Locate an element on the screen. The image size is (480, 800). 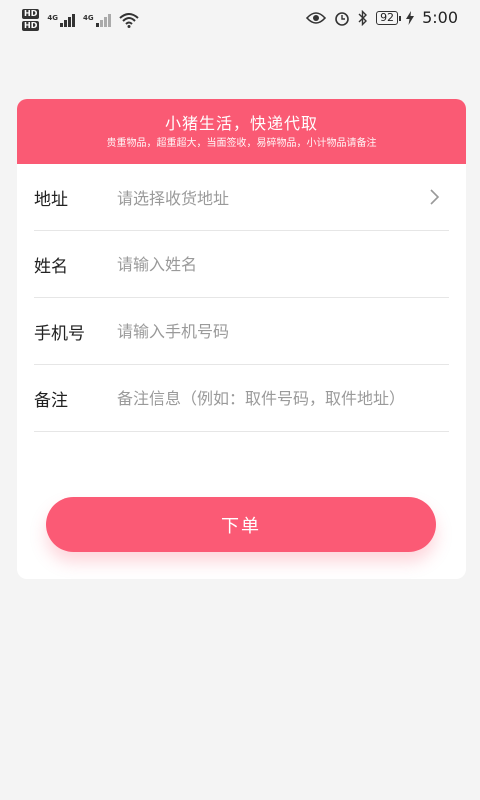
status-bar: HD HD 4G 4G 92 5:00 is located at coordinates (240, 20).